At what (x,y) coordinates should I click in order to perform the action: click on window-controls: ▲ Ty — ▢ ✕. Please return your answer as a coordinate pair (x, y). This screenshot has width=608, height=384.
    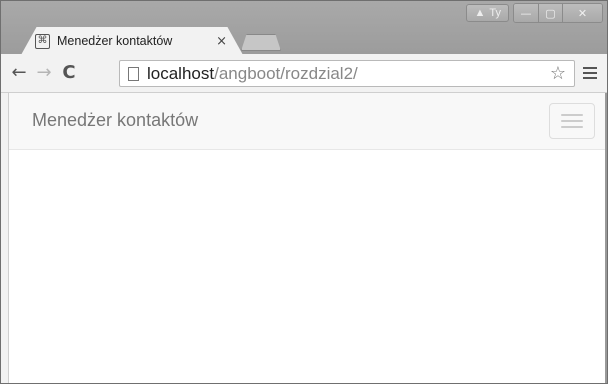
    Looking at the image, I should click on (534, 13).